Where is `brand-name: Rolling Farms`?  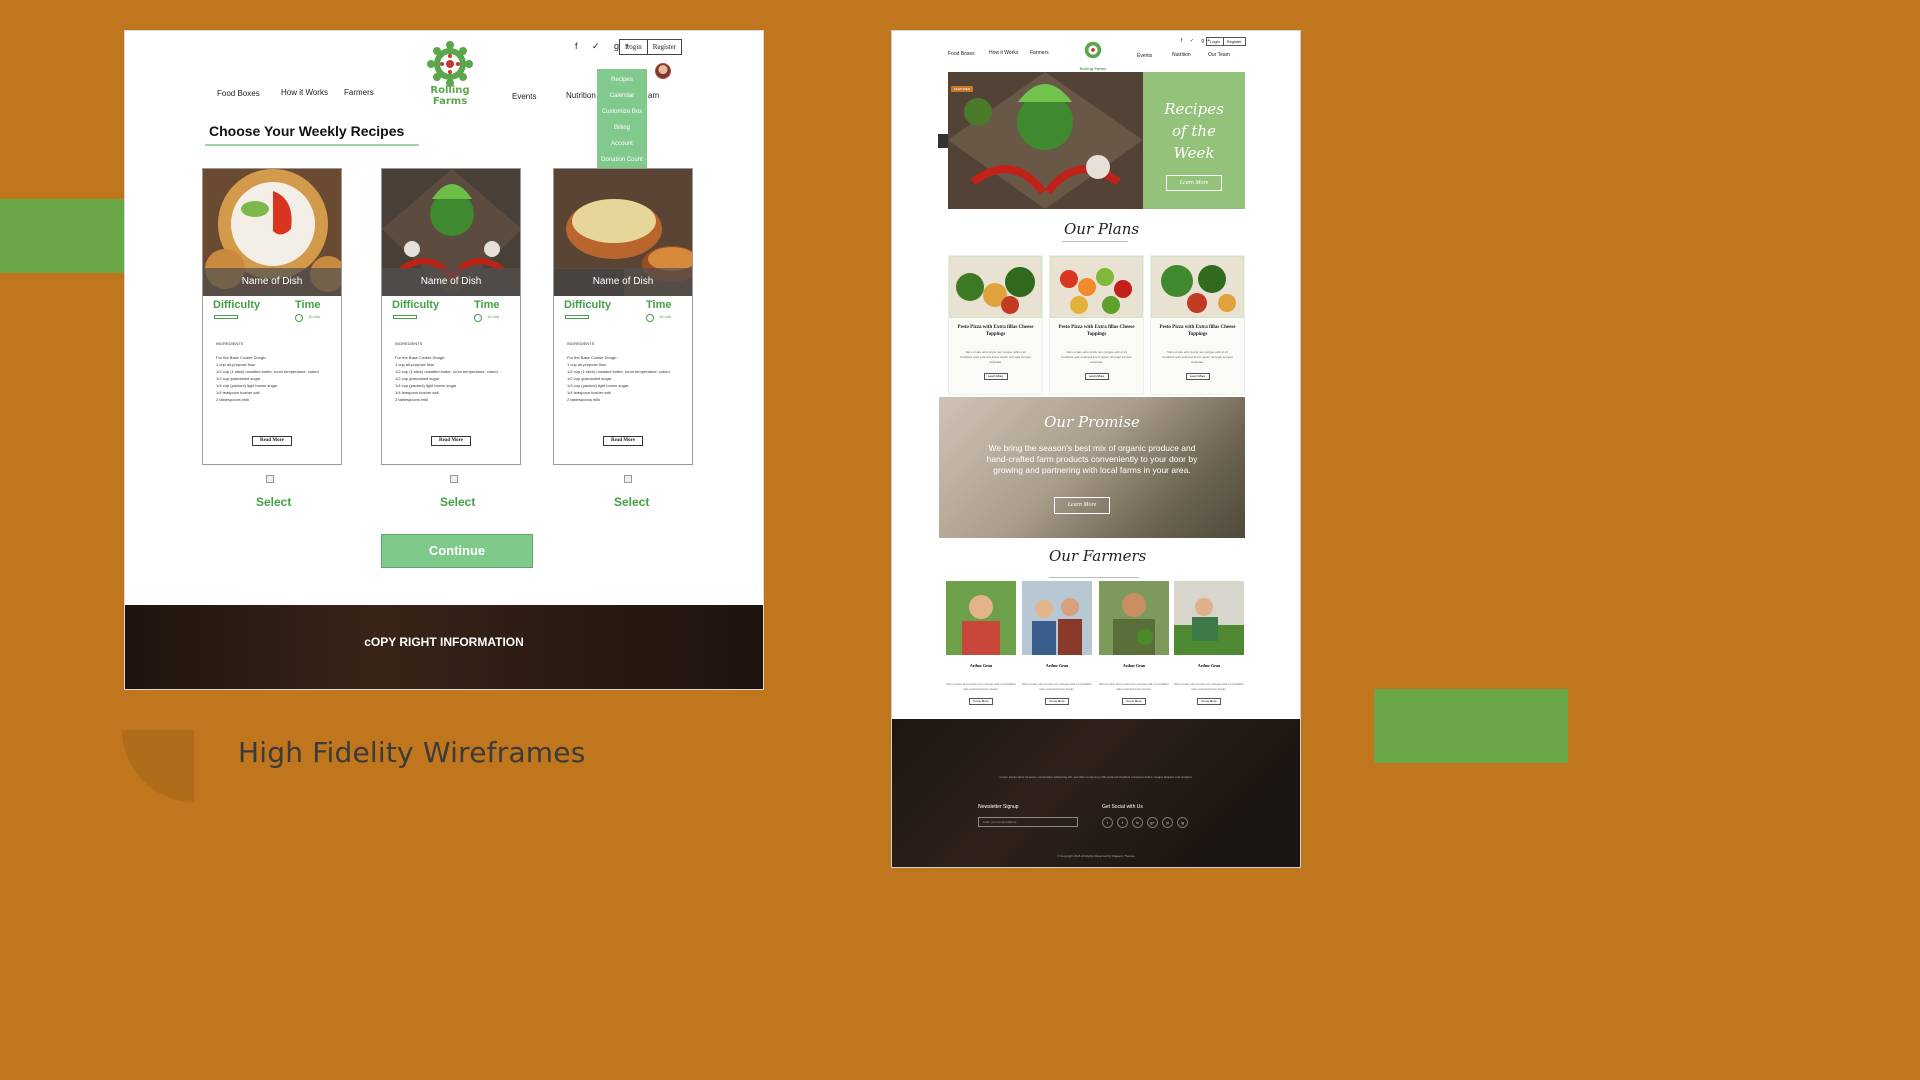
brand-name: Rolling Farms is located at coordinates (450, 96).